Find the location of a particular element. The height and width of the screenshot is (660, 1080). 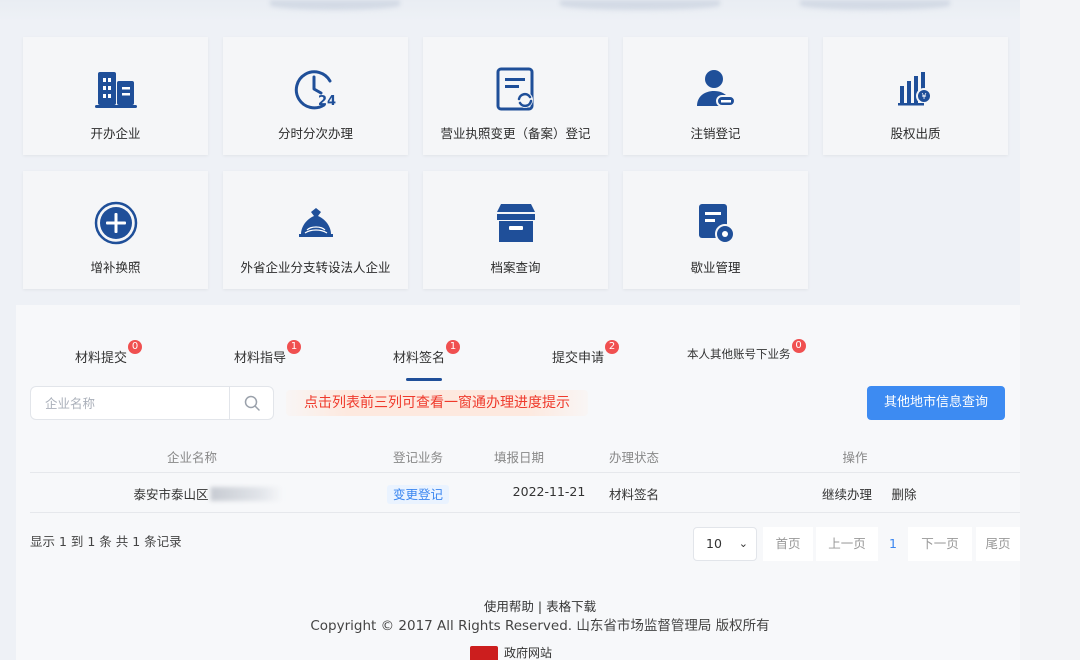

service-tile-license-change: 营业执照变更（备案）登记 is located at coordinates (515, 96).